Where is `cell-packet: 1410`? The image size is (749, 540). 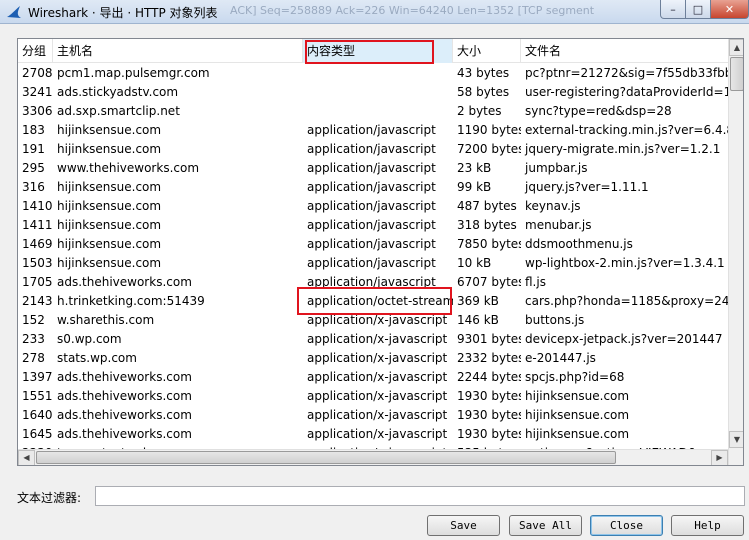
cell-packet: 1410 is located at coordinates (37, 206).